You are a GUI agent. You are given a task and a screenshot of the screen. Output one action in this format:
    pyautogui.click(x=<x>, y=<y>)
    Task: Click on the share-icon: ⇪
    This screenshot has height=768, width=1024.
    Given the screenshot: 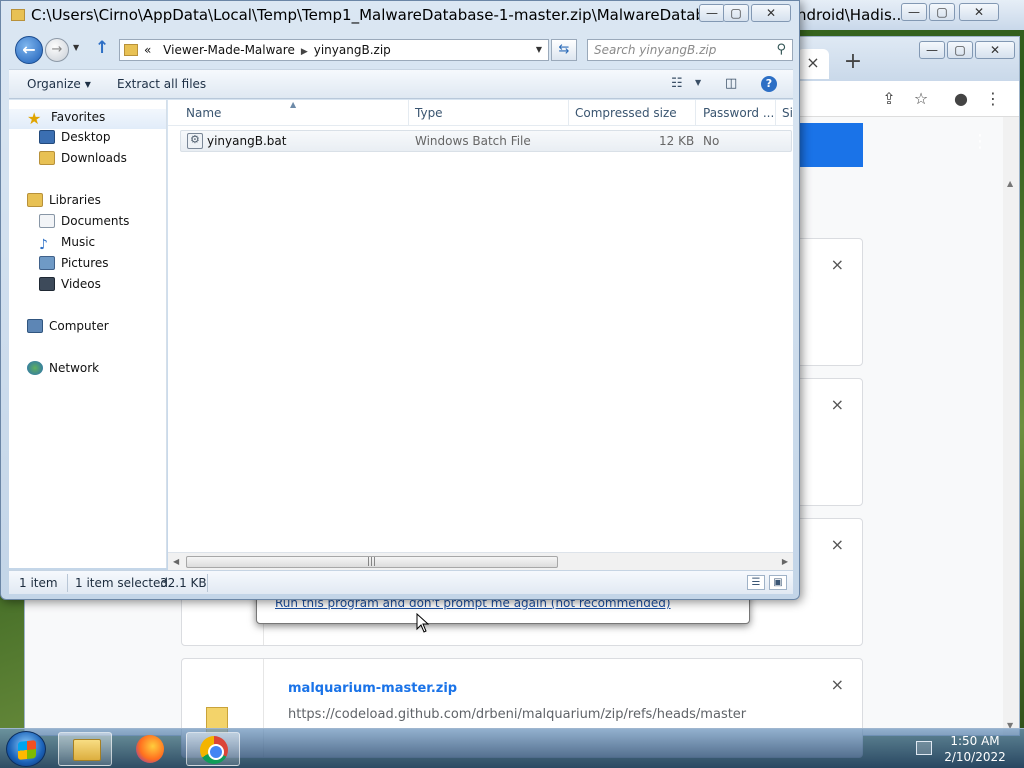 What is the action you would take?
    pyautogui.click(x=889, y=99)
    